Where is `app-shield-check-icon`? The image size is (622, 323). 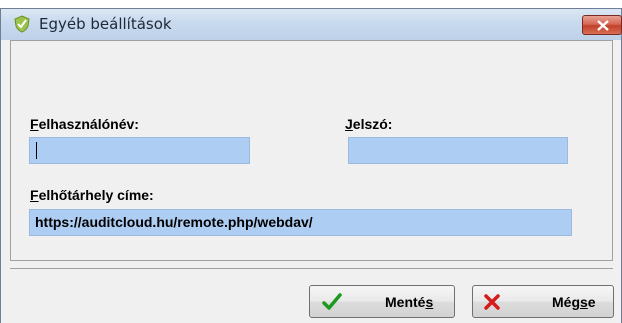
app-shield-check-icon is located at coordinates (22, 24).